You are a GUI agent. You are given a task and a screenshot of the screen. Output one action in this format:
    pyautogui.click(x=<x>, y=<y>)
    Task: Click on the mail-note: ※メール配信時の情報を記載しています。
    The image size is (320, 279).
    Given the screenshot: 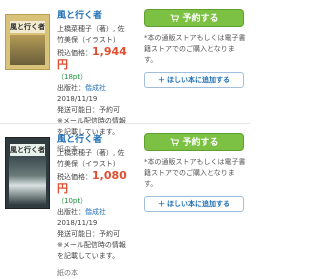 What is the action you would take?
    pyautogui.click(x=91, y=250)
    